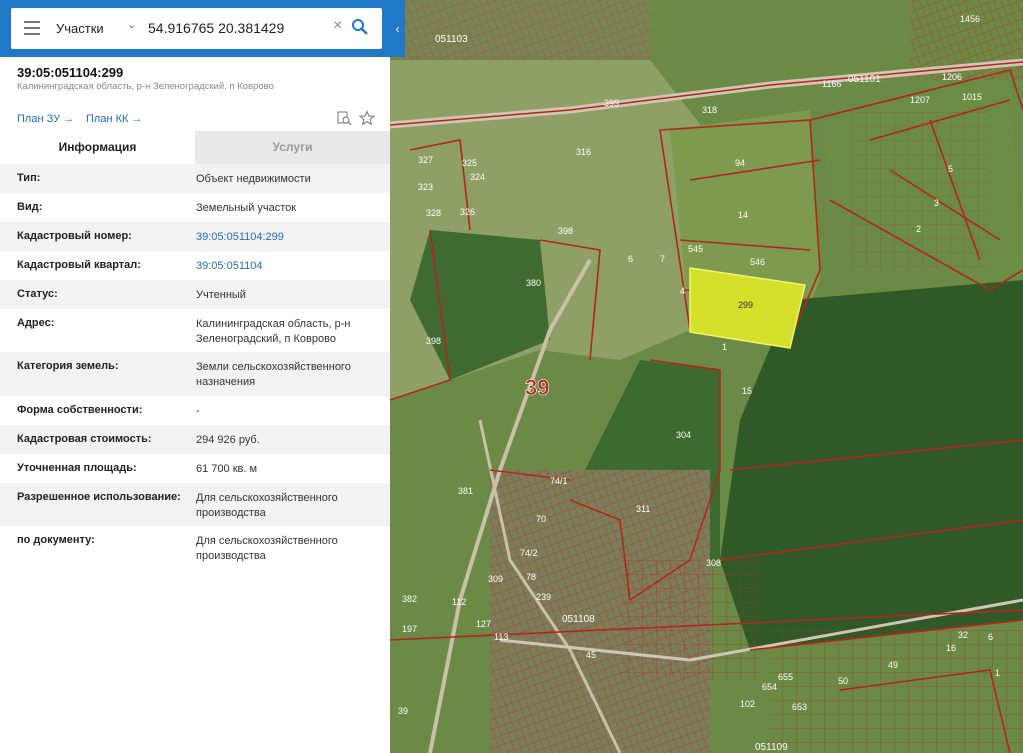  What do you see at coordinates (70, 72) in the screenshot?
I see `parcel-number: 39:05:051104:299` at bounding box center [70, 72].